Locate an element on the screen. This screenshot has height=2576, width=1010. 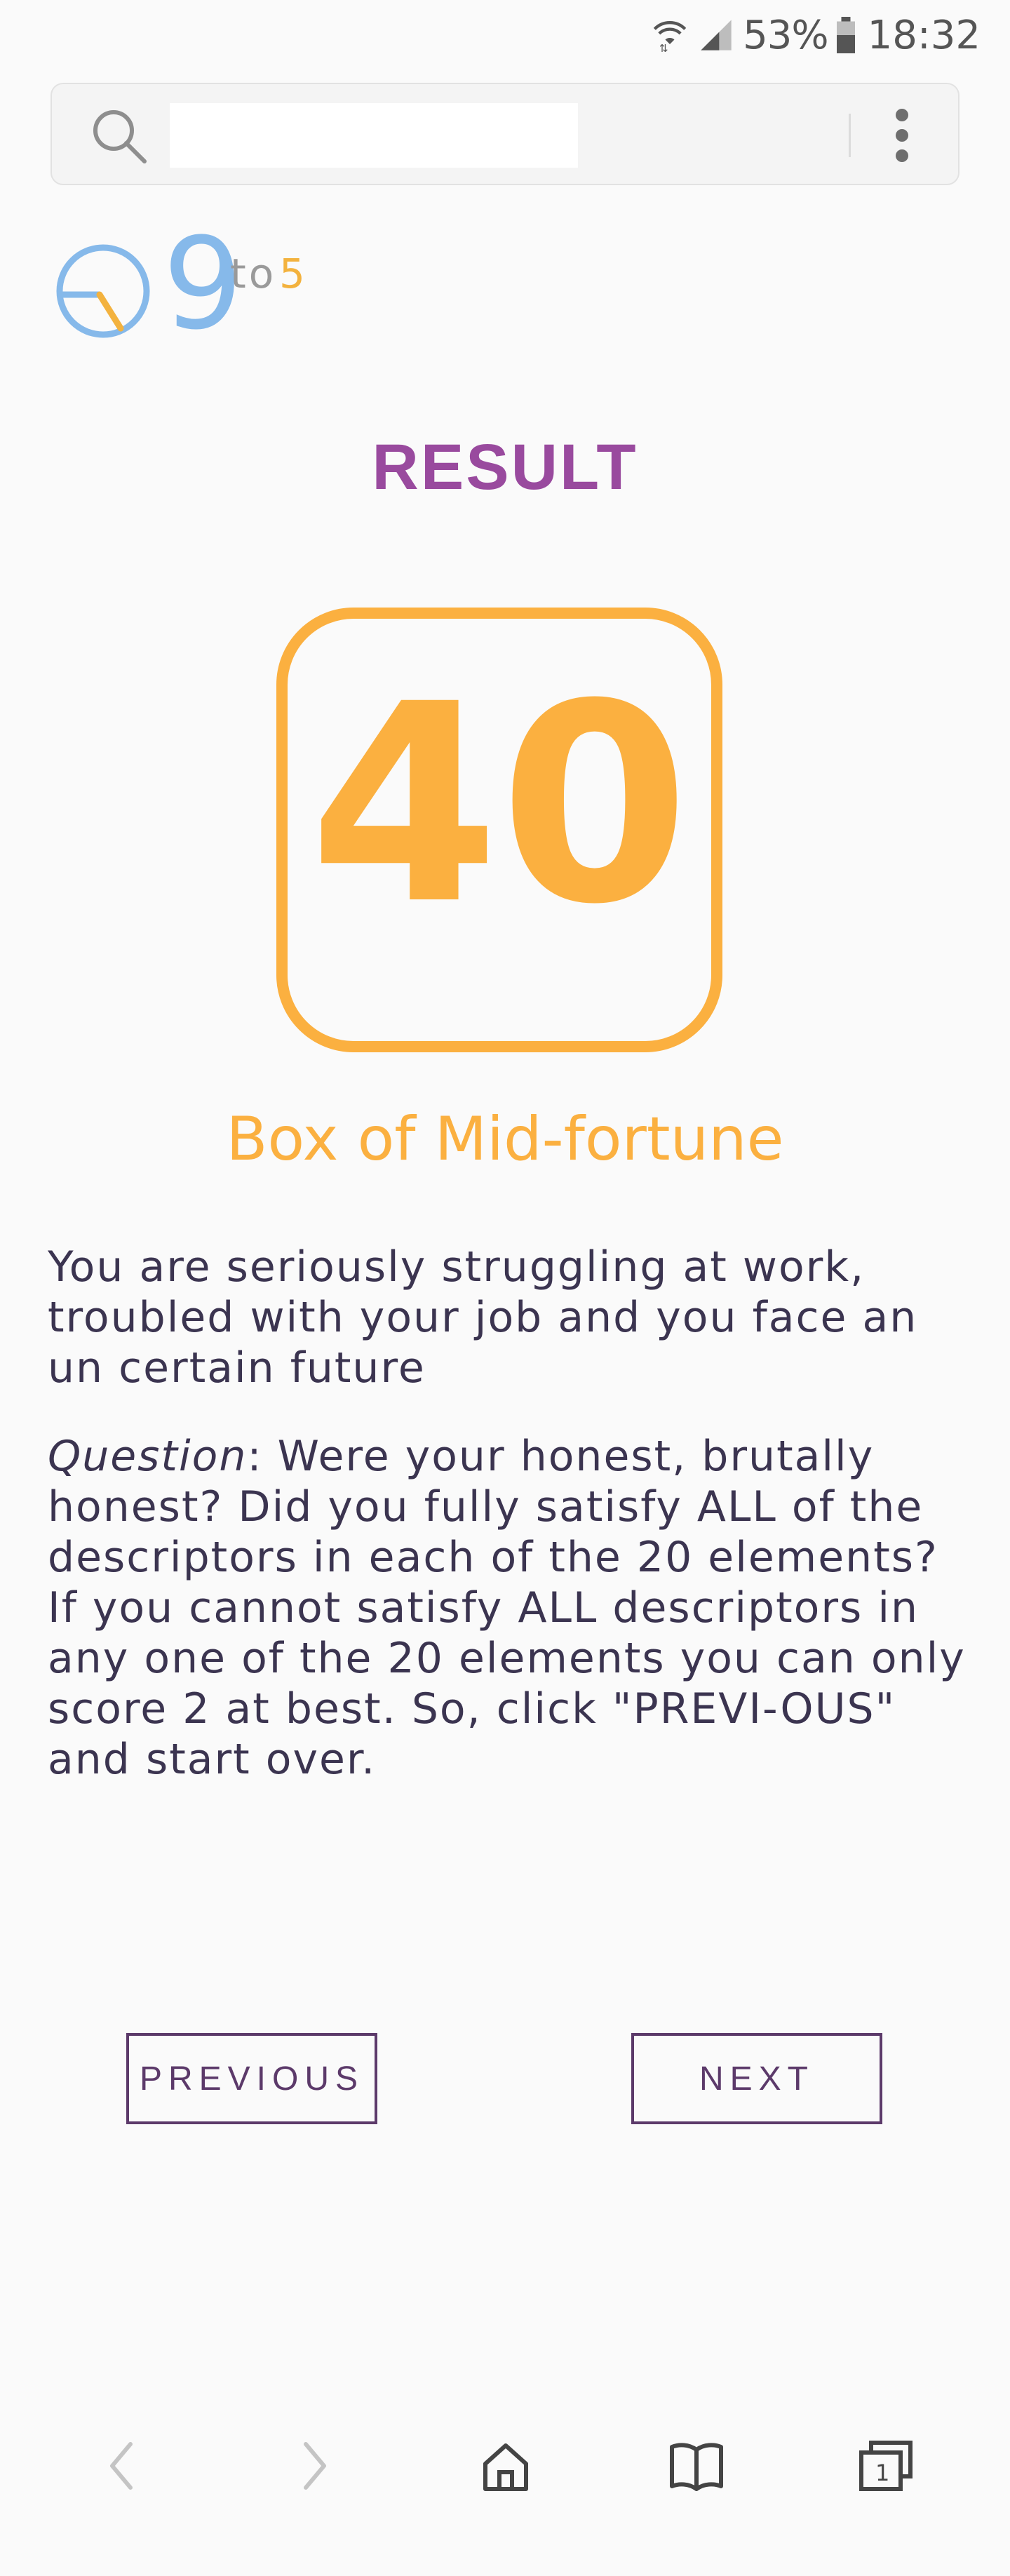
tabs-icon: 1 is located at coordinates (885, 2465).